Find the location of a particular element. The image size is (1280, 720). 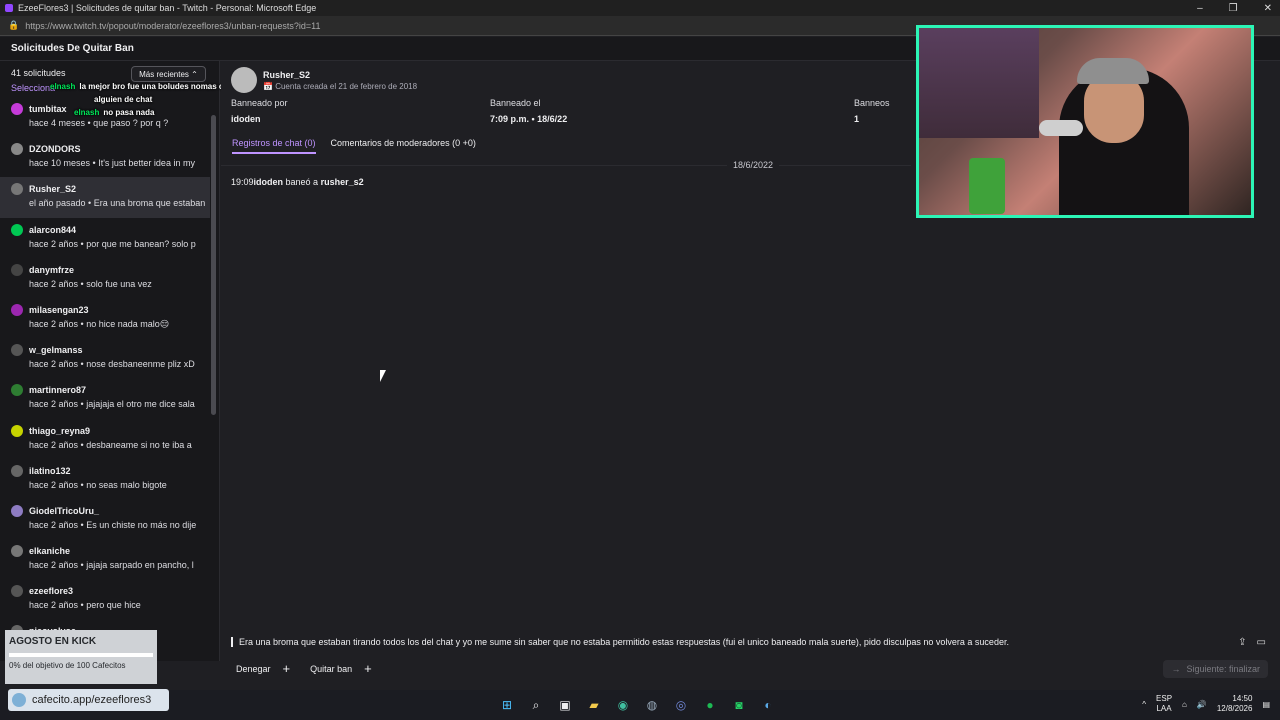

log-date: 18/6/2022 is located at coordinates (753, 165).